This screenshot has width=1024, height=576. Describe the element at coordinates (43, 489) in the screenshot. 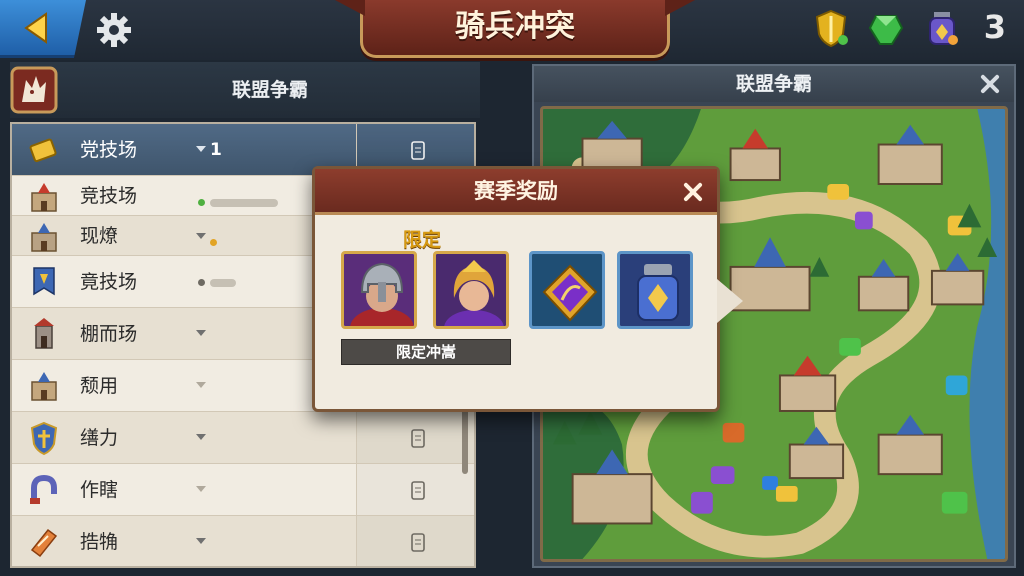

I see `magnet-icon` at that location.